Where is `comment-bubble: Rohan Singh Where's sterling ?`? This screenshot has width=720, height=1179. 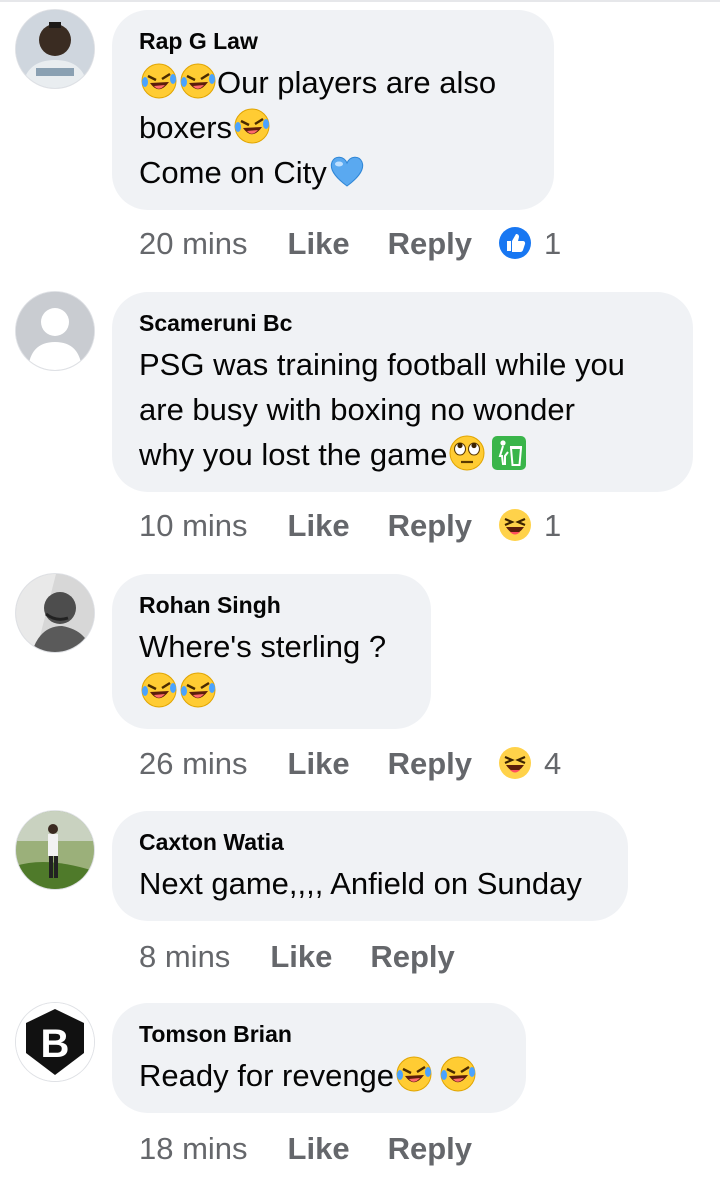
comment-bubble: Rohan Singh Where's sterling ? is located at coordinates (271, 651).